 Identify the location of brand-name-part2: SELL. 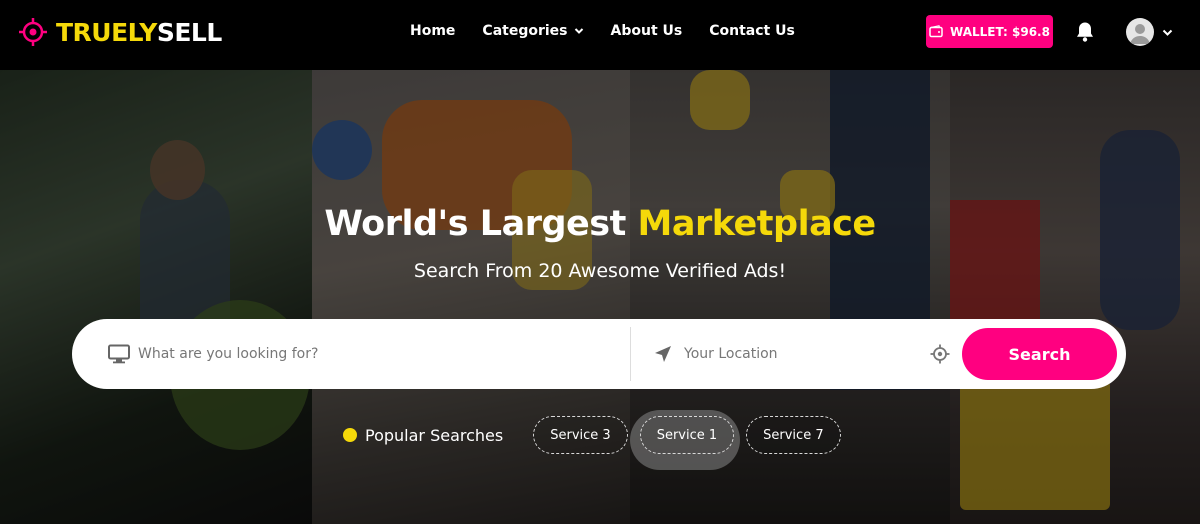
(189, 32).